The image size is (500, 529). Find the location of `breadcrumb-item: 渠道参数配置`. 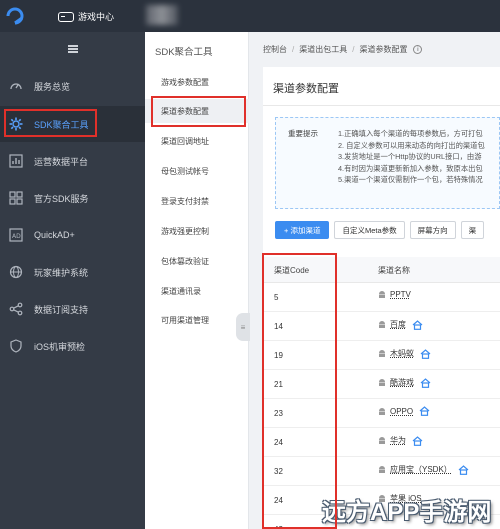

breadcrumb-item: 渠道参数配置 is located at coordinates (383, 49).